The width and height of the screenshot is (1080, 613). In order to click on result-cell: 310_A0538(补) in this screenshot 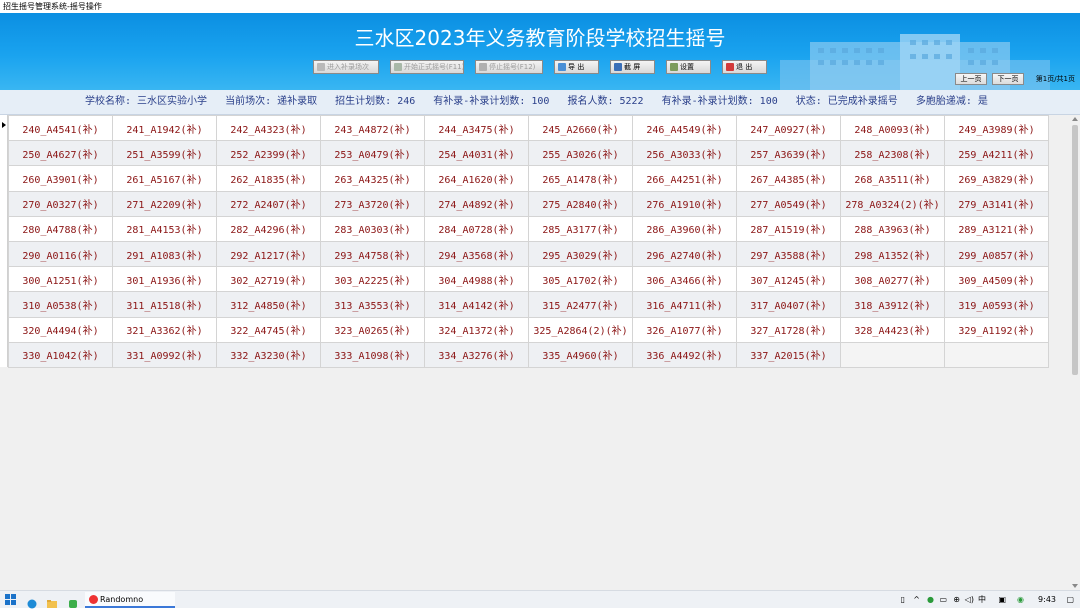, I will do `click(60, 304)`.